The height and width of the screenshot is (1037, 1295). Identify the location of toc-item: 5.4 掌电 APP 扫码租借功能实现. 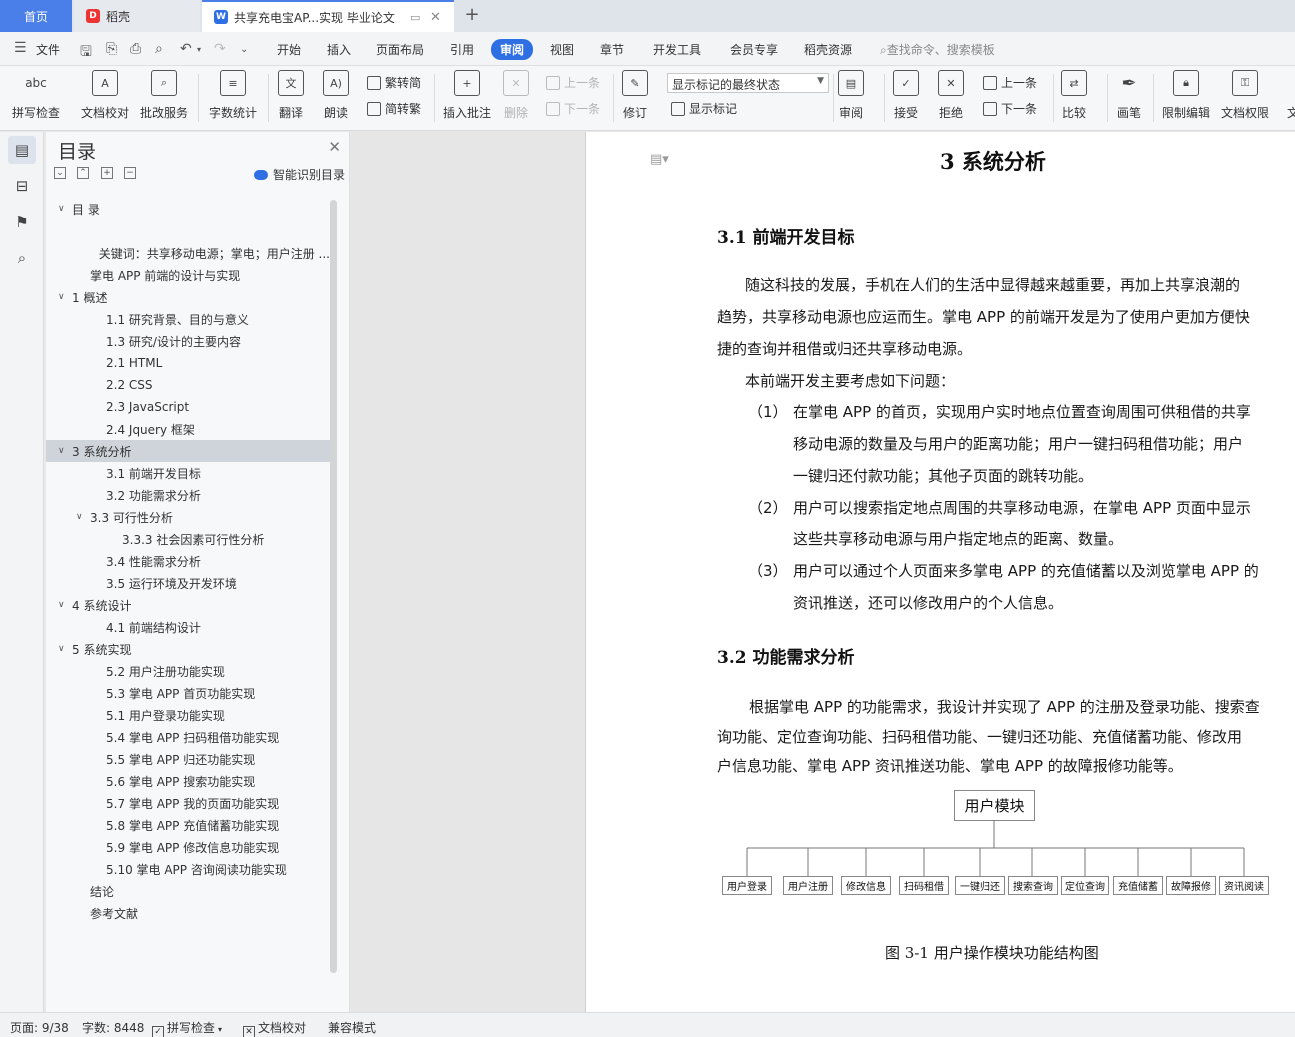
(188, 737).